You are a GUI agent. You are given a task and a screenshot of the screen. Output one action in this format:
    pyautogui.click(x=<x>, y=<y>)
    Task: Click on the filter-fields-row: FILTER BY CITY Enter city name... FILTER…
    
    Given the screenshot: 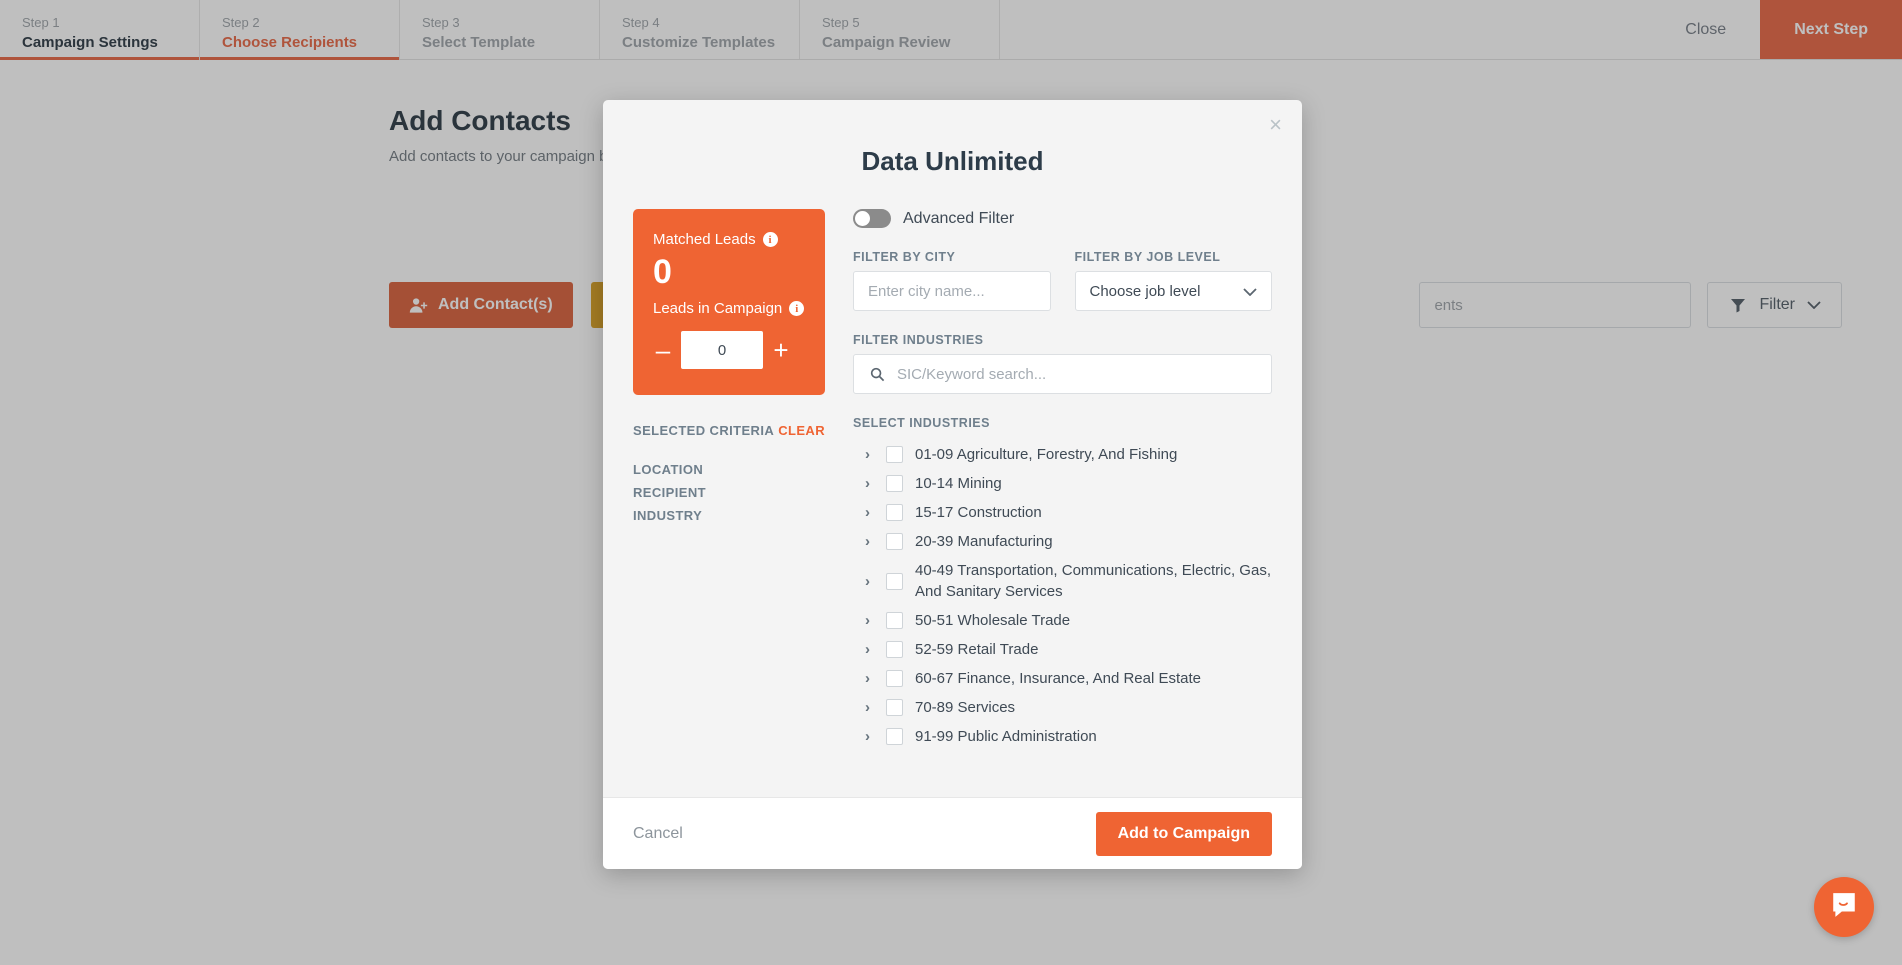 What is the action you would take?
    pyautogui.click(x=1062, y=280)
    